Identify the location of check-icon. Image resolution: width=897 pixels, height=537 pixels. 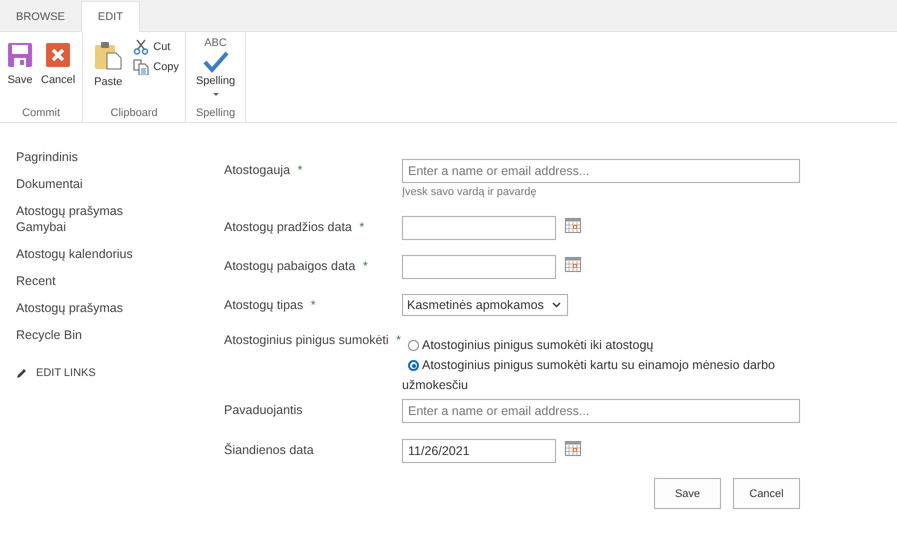
(215, 62).